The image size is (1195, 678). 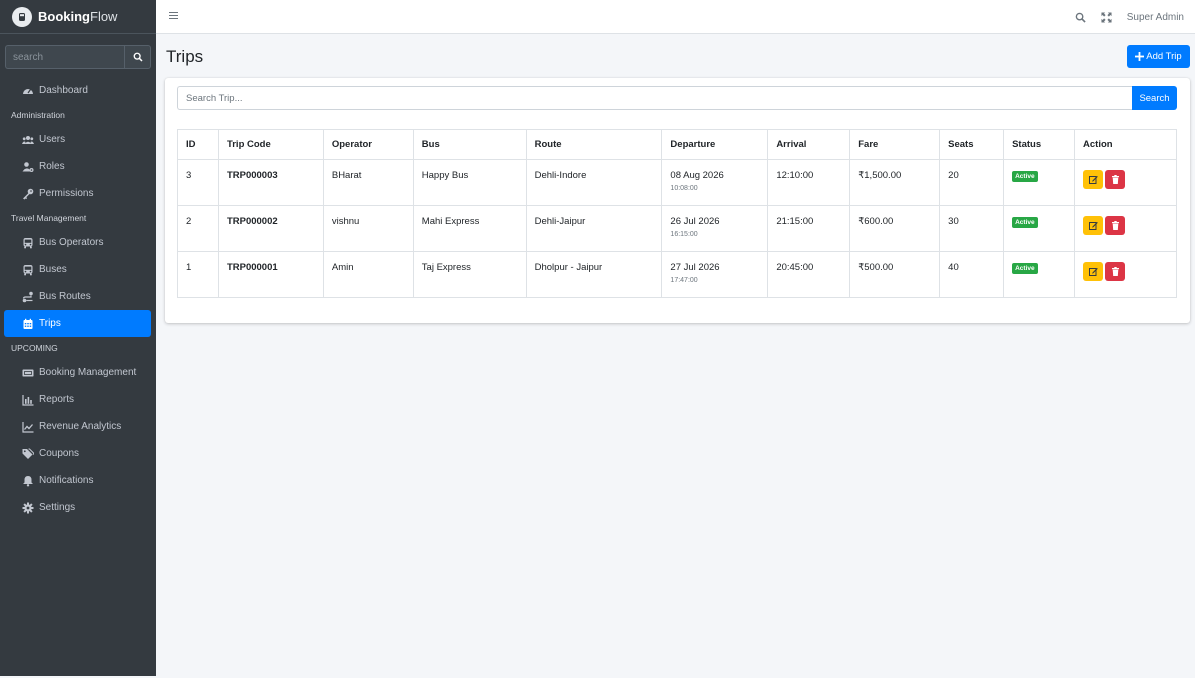 What do you see at coordinates (185, 56) in the screenshot?
I see `page-title: Trips` at bounding box center [185, 56].